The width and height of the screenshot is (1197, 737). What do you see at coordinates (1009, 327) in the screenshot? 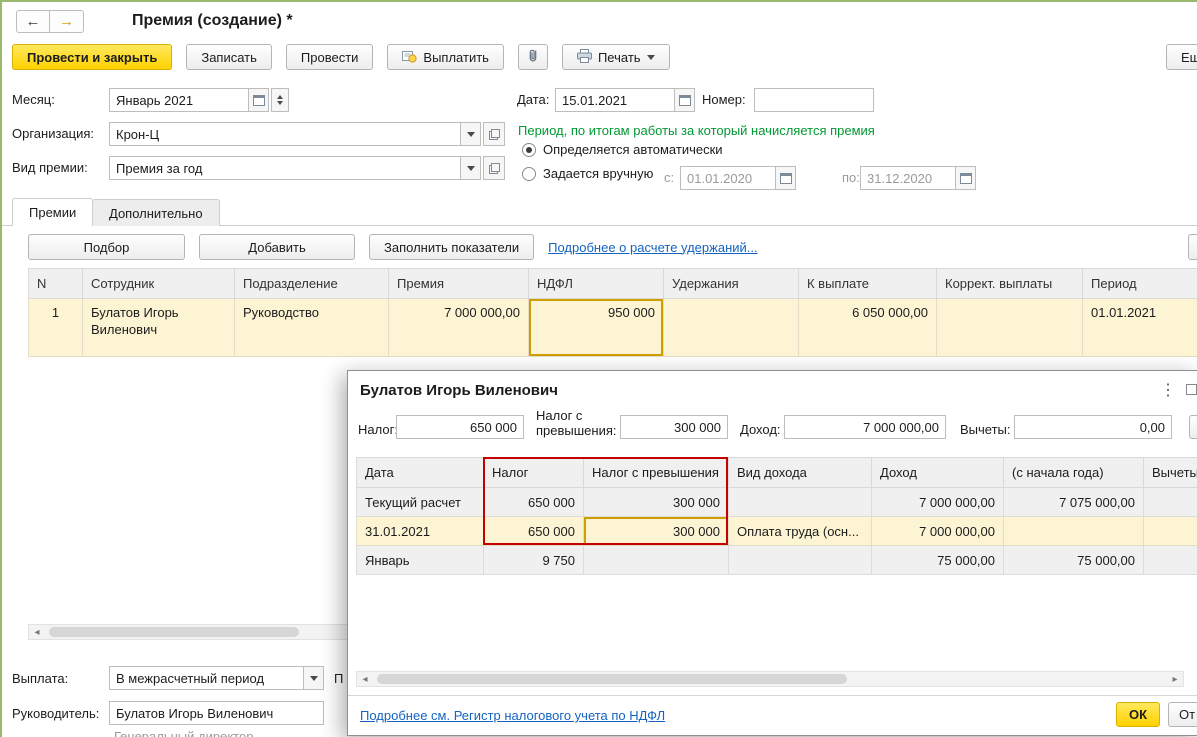
I see `cell-adjustment` at bounding box center [1009, 327].